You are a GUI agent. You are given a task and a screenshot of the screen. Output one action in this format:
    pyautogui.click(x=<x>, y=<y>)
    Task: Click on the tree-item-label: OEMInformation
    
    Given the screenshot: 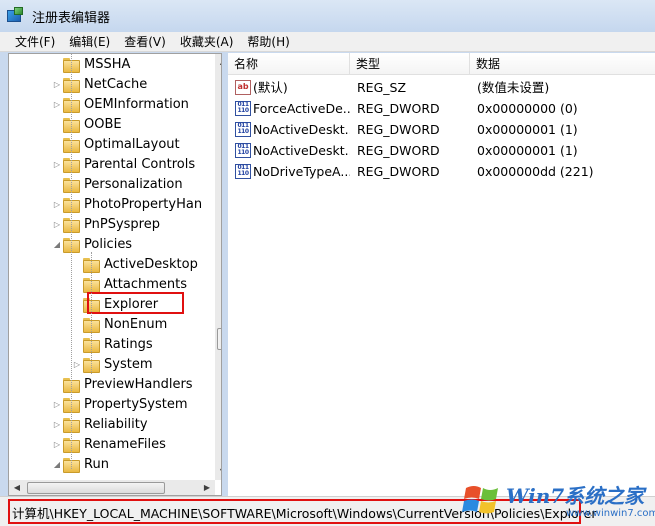 What is the action you would take?
    pyautogui.click(x=136, y=104)
    